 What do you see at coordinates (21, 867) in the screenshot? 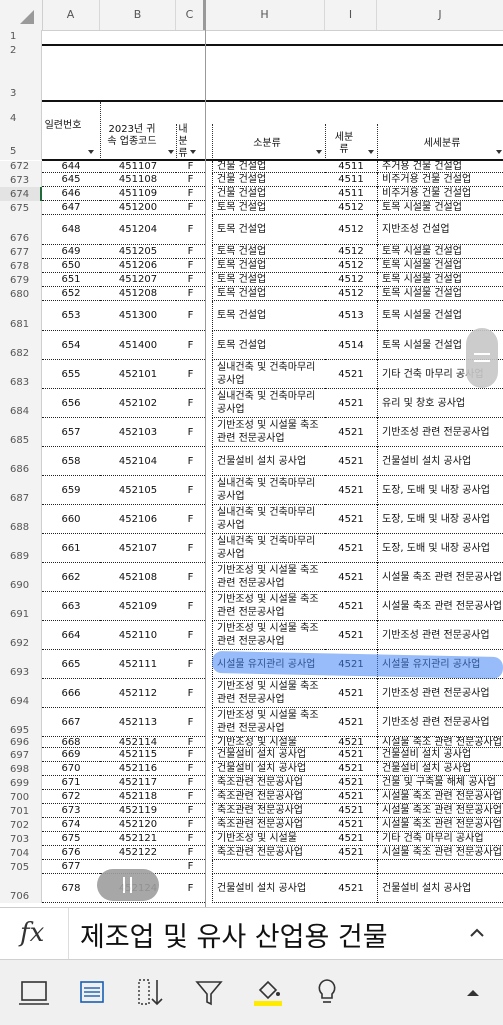
I see `row-header: 705` at bounding box center [21, 867].